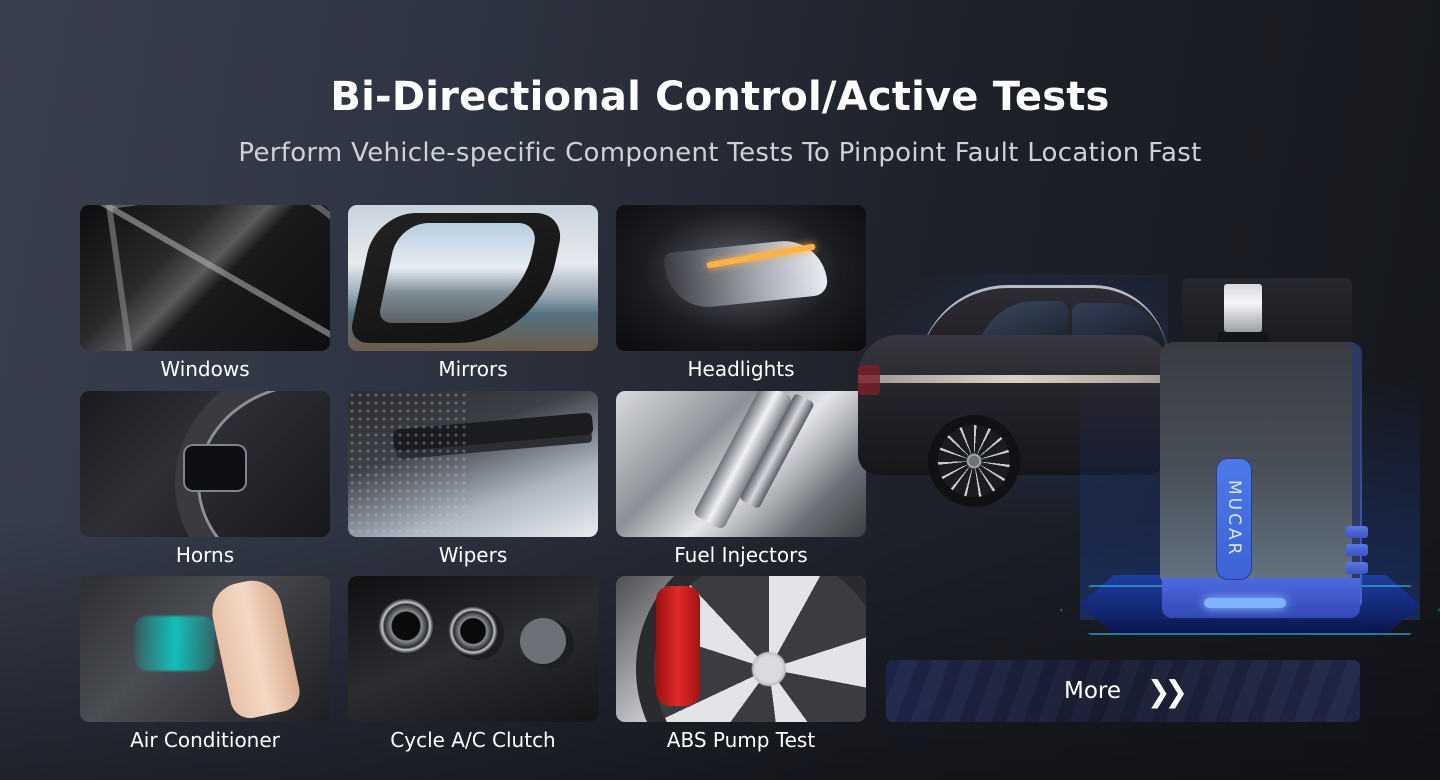 The height and width of the screenshot is (780, 1440). Describe the element at coordinates (205, 555) in the screenshot. I see `test-label: Horns` at that location.